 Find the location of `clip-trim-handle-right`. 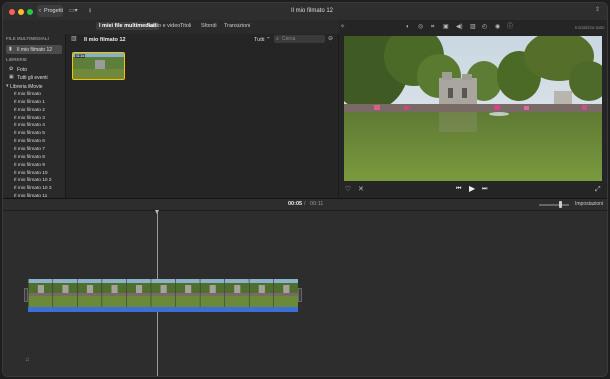

clip-trim-handle-right is located at coordinates (300, 295).